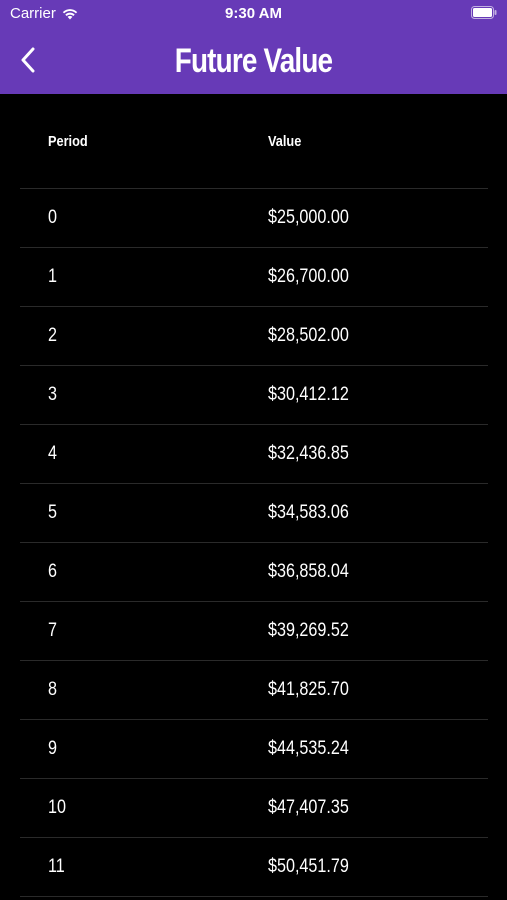 The width and height of the screenshot is (507, 900). I want to click on period-cell: 7, so click(52, 630).